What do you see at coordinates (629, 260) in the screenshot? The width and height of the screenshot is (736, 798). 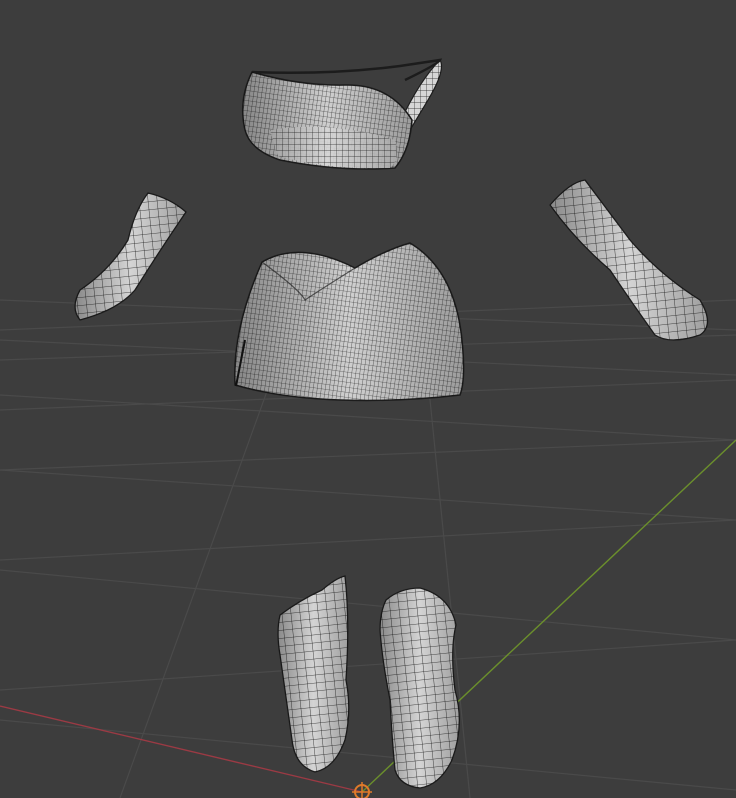 I see `mesh-right-sleeve` at bounding box center [629, 260].